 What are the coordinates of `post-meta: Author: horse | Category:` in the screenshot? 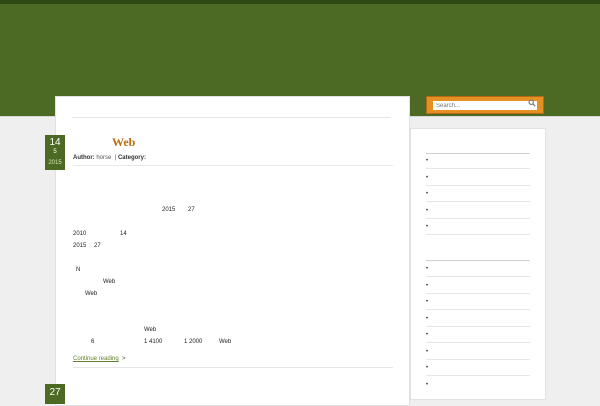 It's located at (109, 158).